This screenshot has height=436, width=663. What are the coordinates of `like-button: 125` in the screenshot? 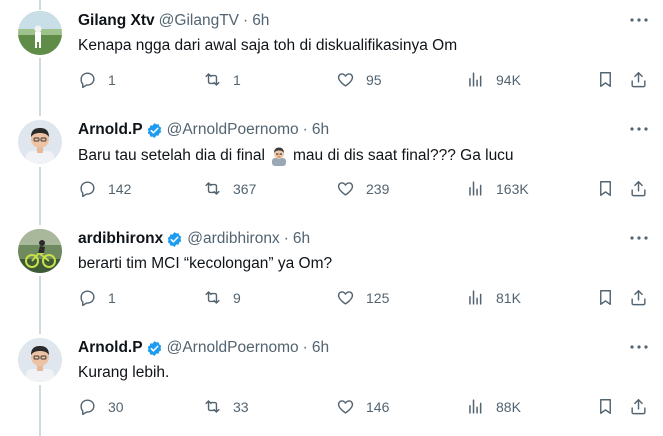 It's located at (362, 297).